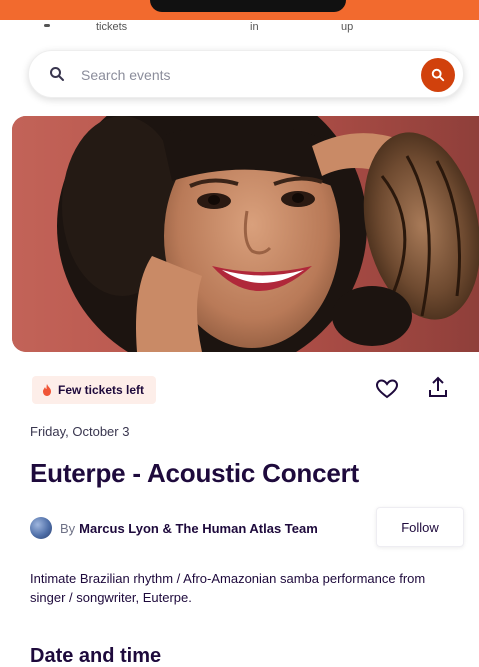 The height and width of the screenshot is (667, 479). I want to click on top-nav: tickets in up, so click(239, 29).